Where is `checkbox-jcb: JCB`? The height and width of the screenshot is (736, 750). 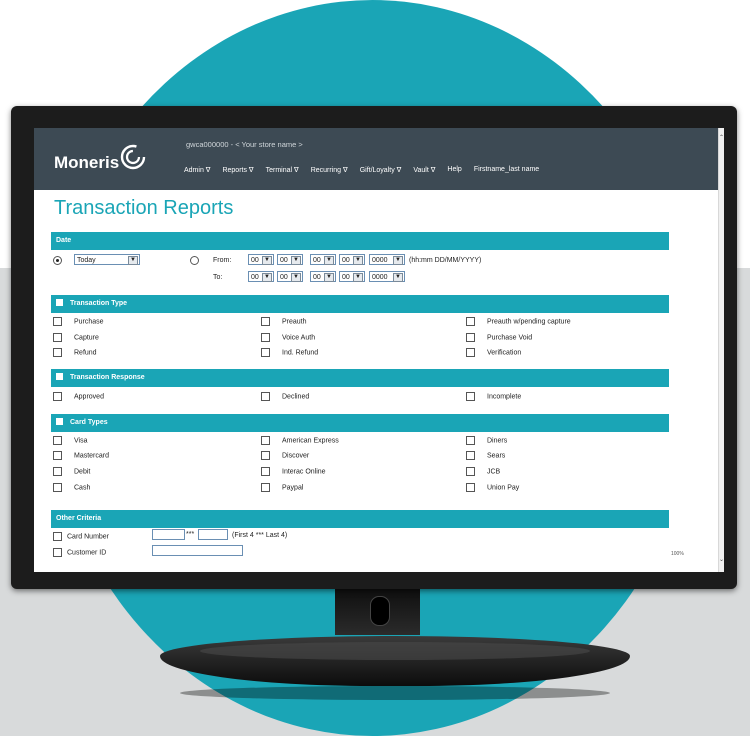 checkbox-jcb: JCB is located at coordinates (483, 471).